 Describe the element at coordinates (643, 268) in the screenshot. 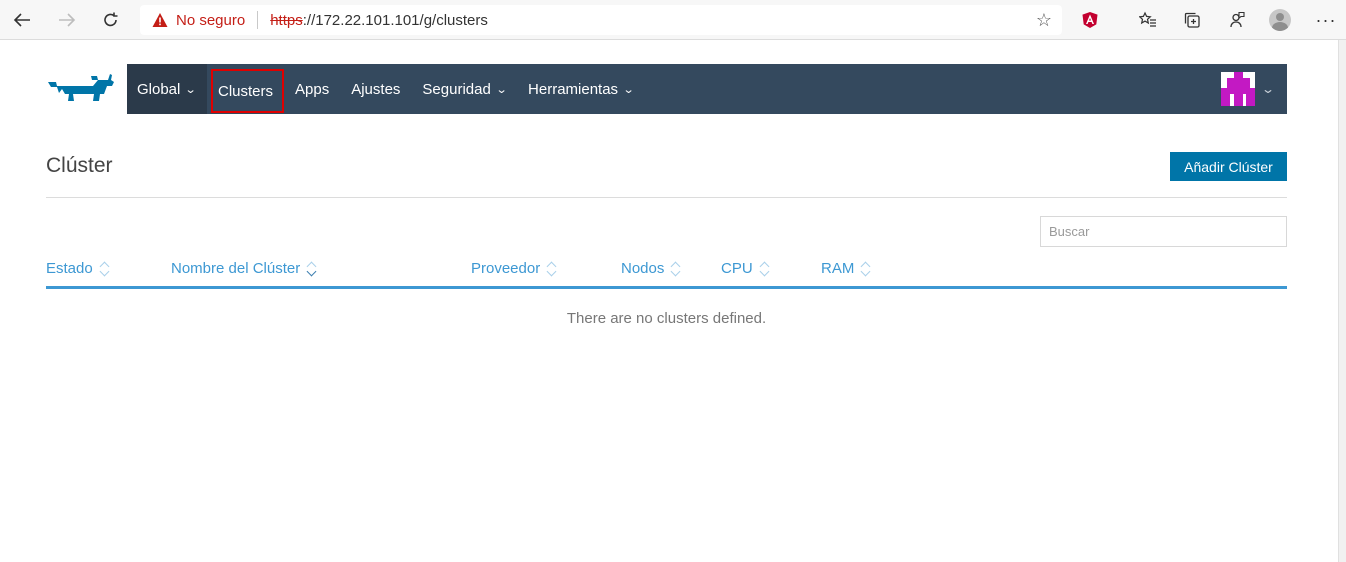

I see `column-label: Nodos` at that location.